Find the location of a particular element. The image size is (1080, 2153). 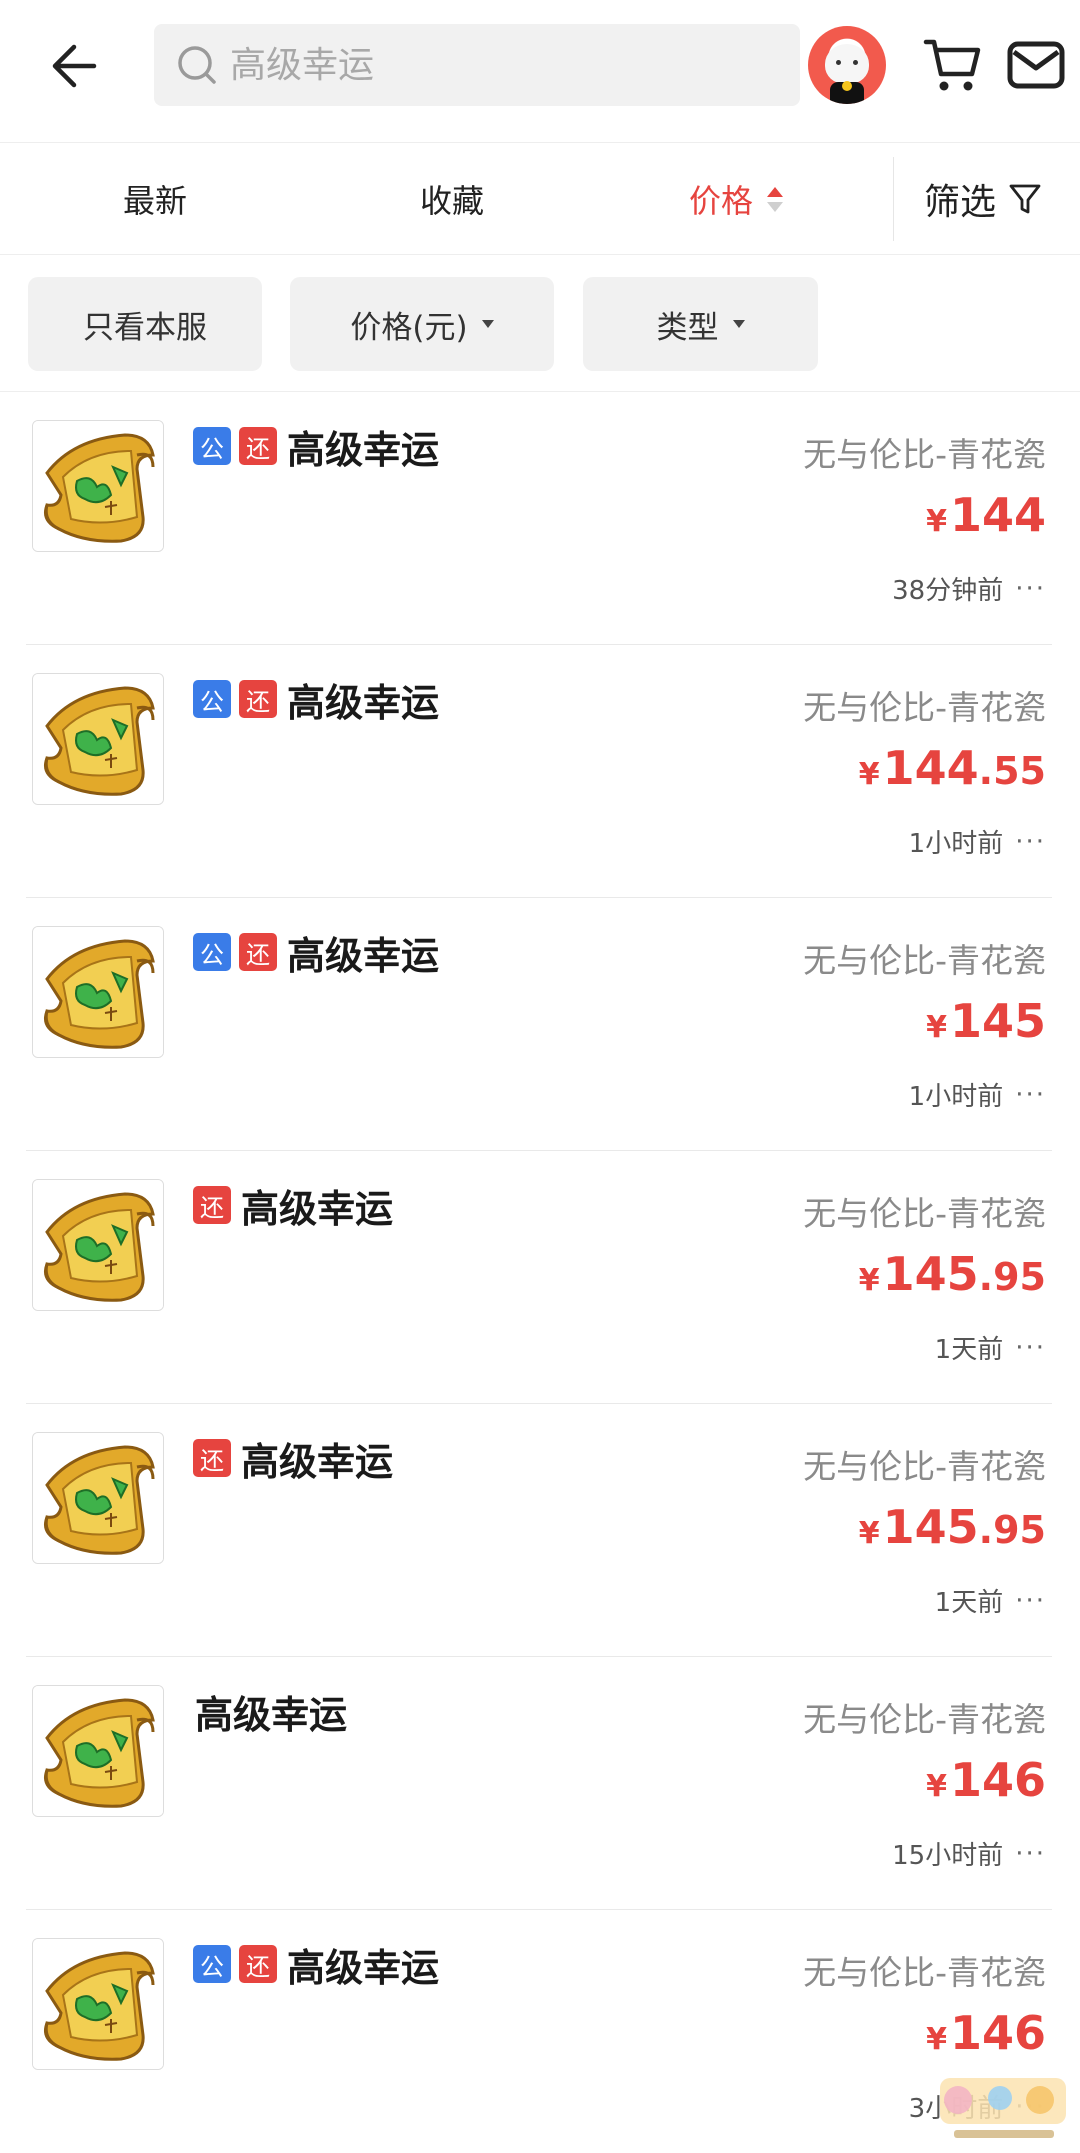

listing-item: 高级幸运 无与伦比-青花瓷 ¥146 15小时前 ··· is located at coordinates (540, 1783).